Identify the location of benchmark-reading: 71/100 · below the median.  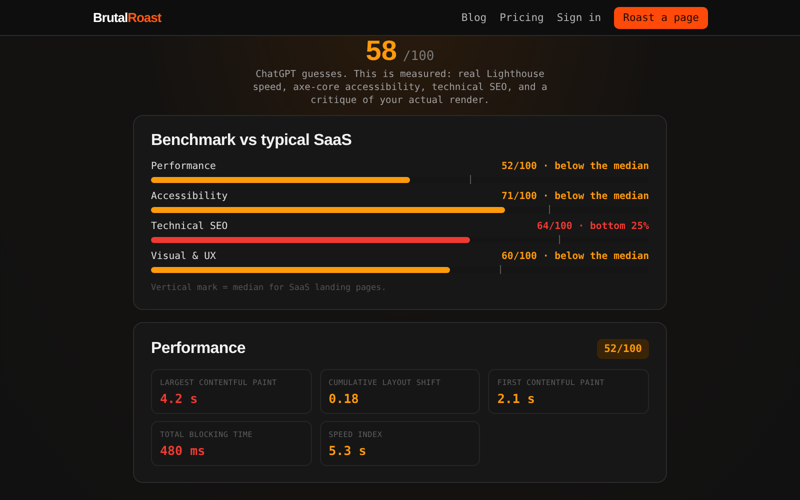
(575, 196).